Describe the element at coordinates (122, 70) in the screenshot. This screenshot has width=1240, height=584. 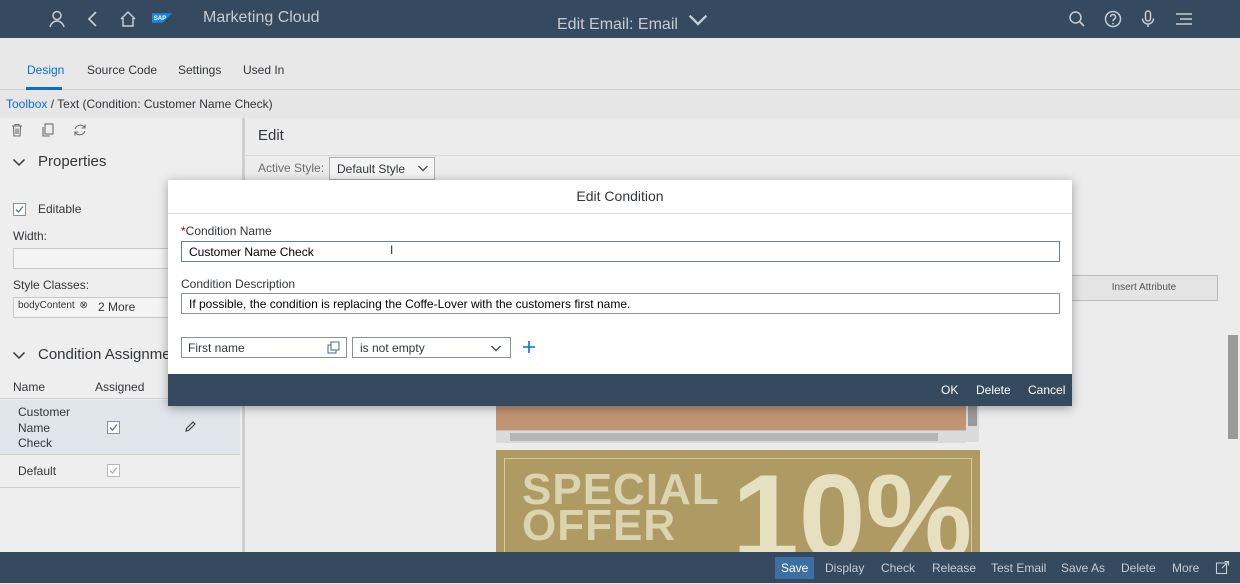
I see `tab-source-code: Source Code` at that location.